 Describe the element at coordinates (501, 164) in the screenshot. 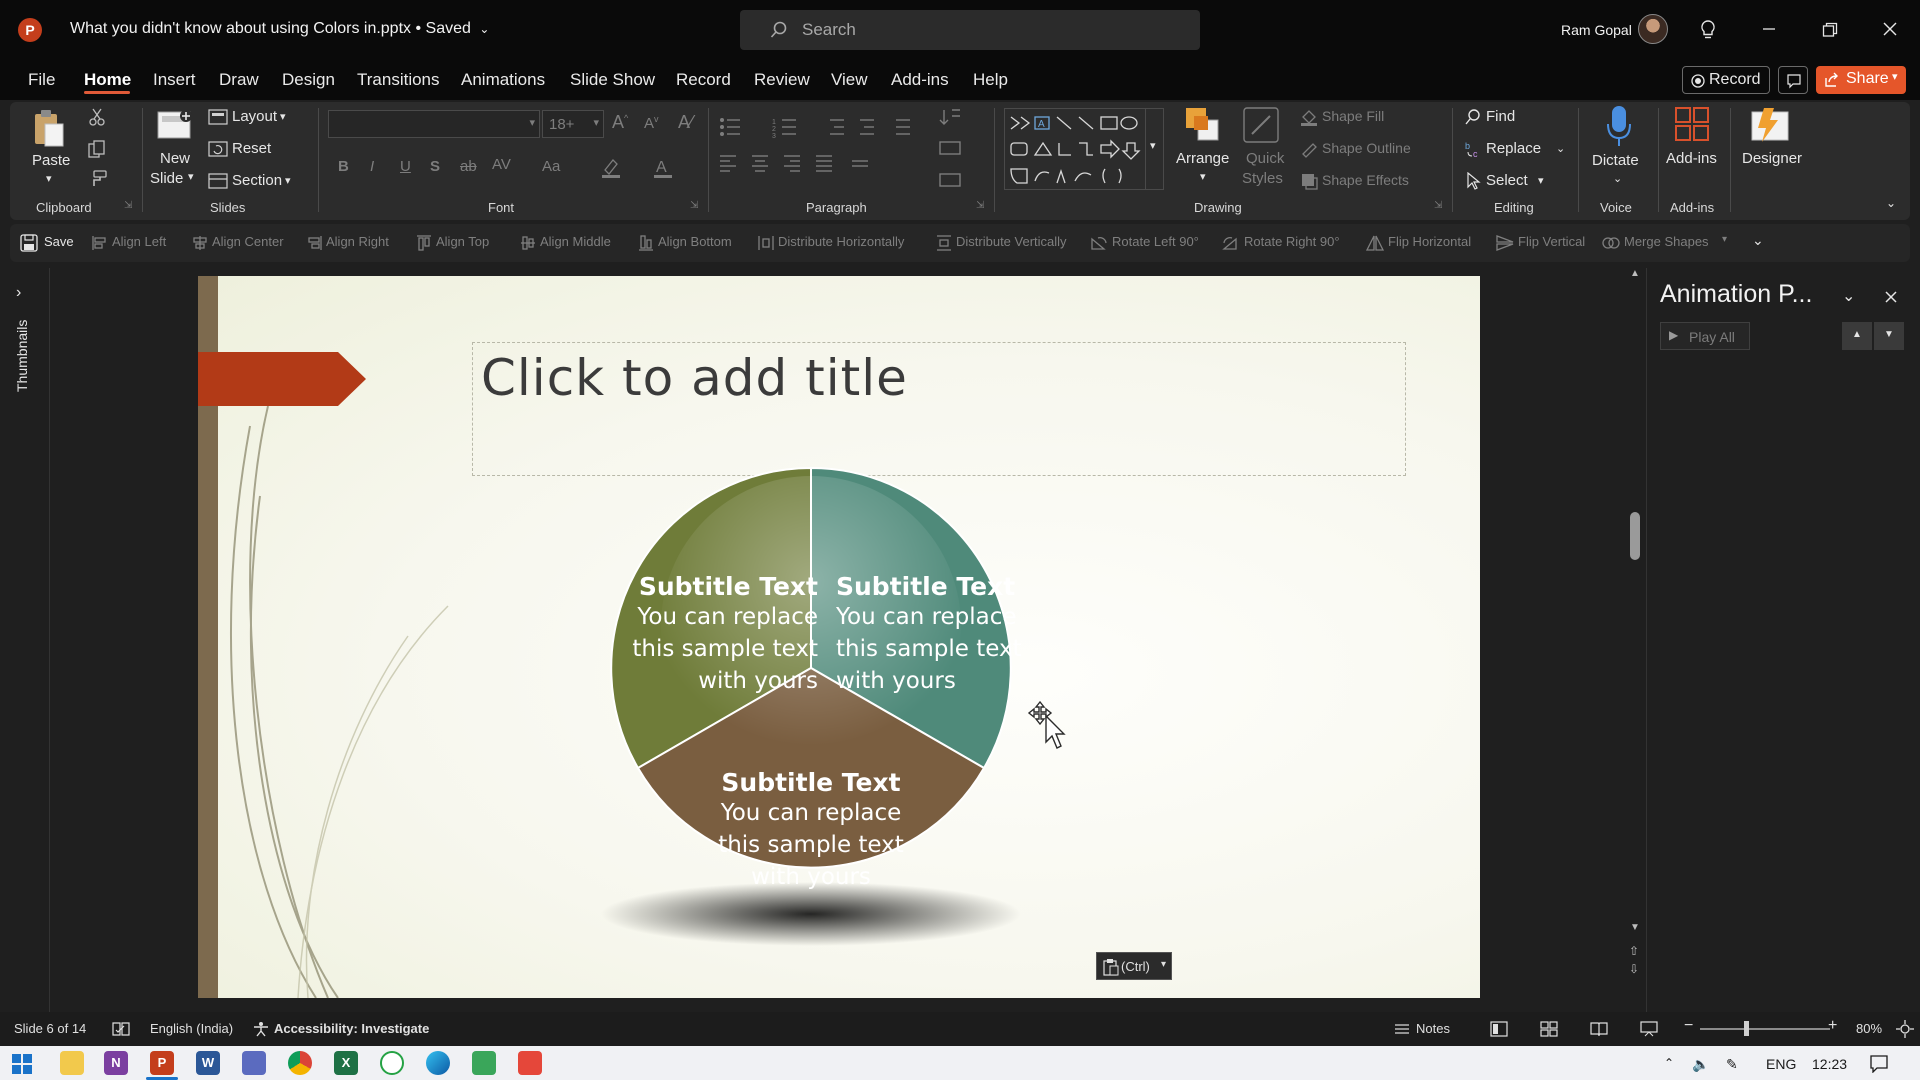

I see `character-spacing-button: AV` at that location.